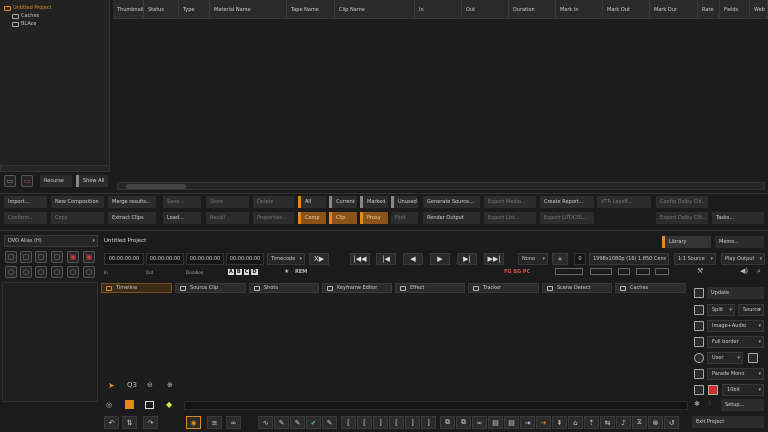 The height and width of the screenshot is (432, 768). I want to click on step-icon: «, so click(560, 259).